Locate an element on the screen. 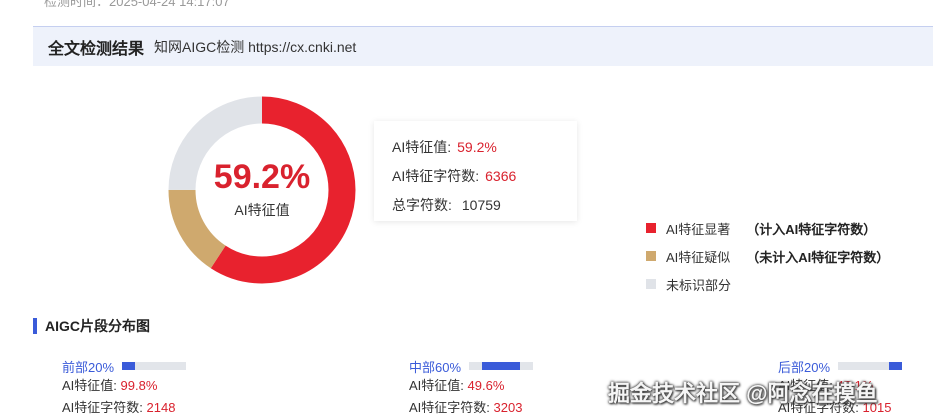 This screenshot has height=420, width=933. stat-ai-chars-label: AI特征字符数: is located at coordinates (436, 176).